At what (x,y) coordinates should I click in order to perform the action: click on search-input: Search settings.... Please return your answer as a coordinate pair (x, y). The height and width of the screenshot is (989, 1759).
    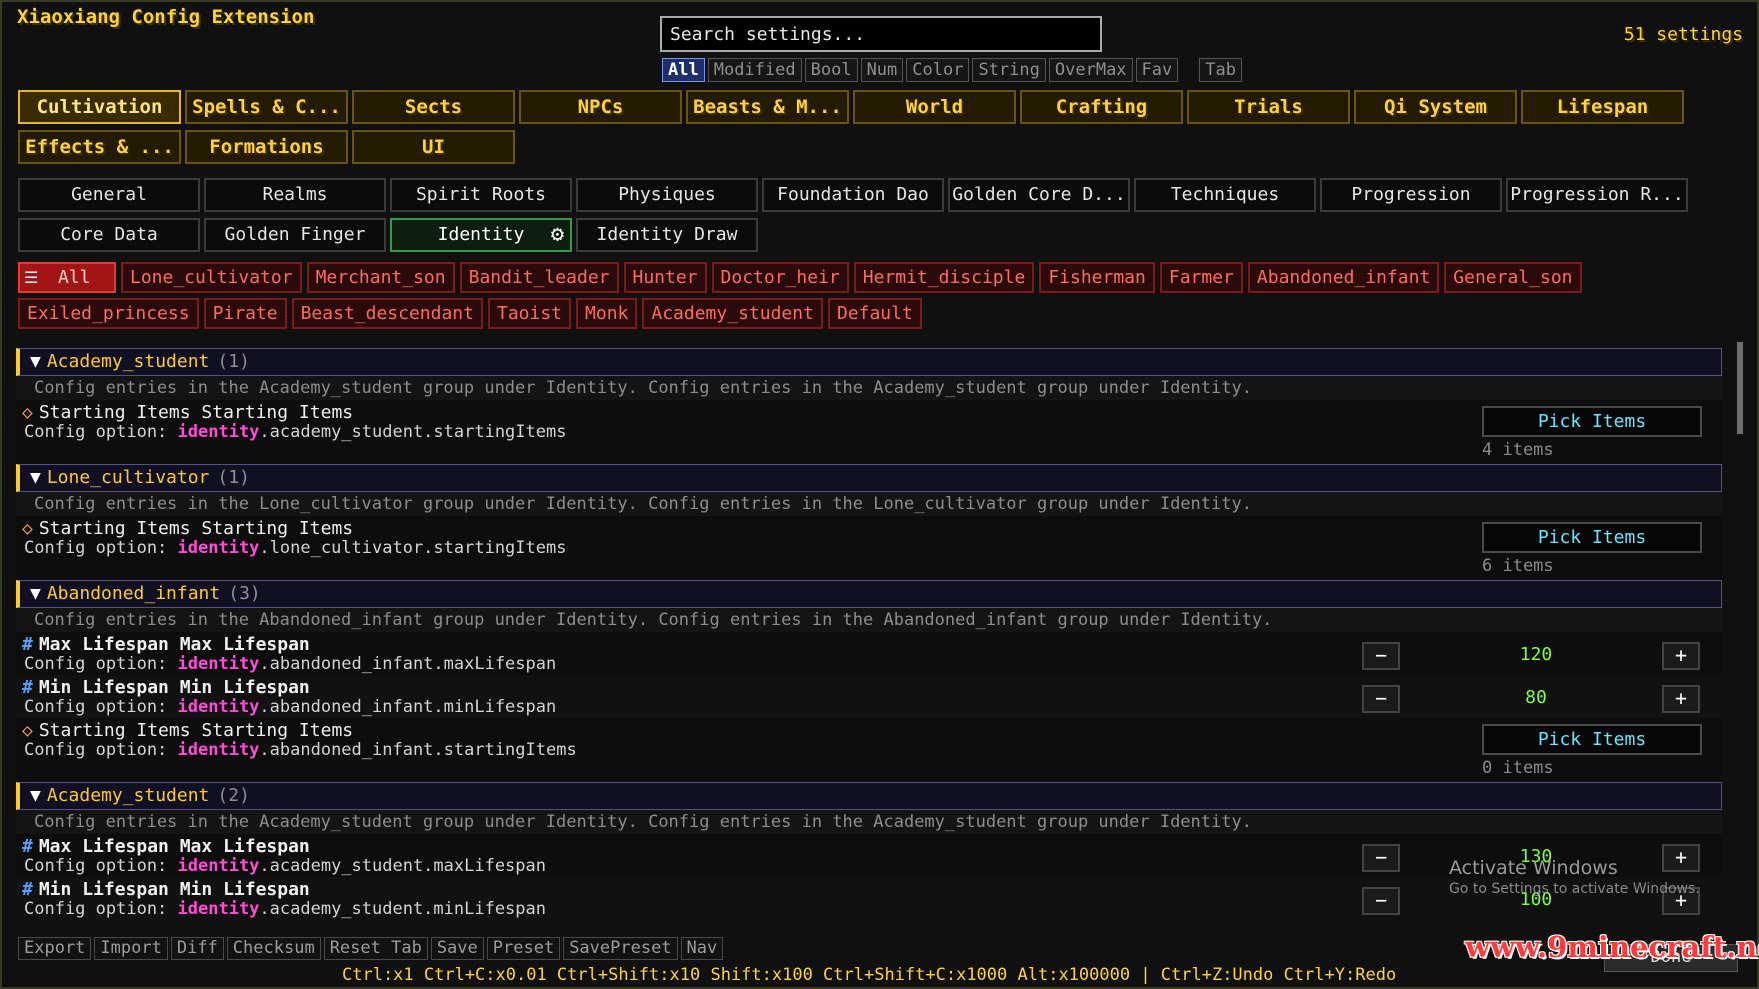
    Looking at the image, I should click on (881, 34).